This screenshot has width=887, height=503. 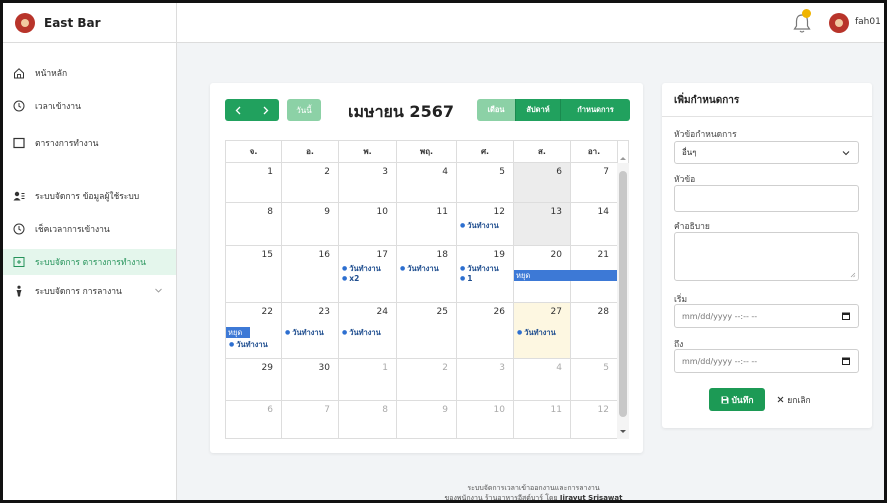 I want to click on event-item: 1, so click(x=466, y=278).